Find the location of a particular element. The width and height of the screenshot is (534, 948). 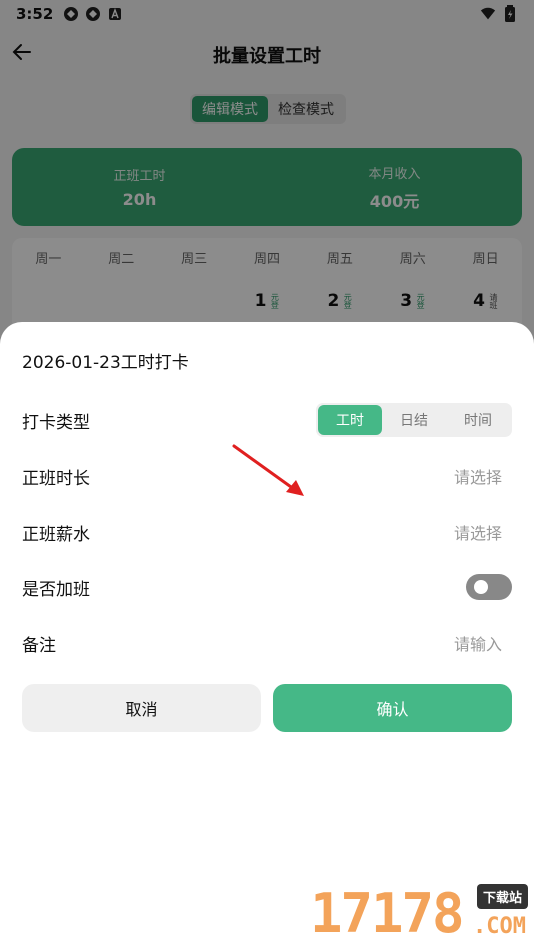

sheet-title: 2026-01-23工时打卡 is located at coordinates (105, 363).